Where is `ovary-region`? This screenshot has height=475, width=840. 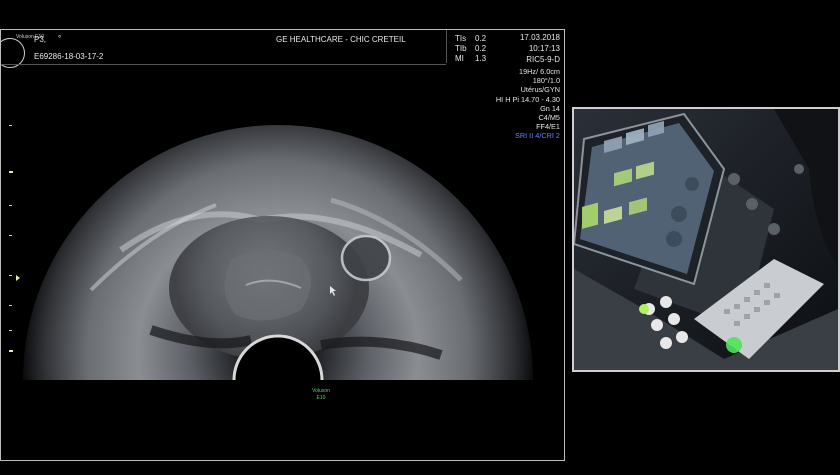
ovary-region is located at coordinates (366, 258).